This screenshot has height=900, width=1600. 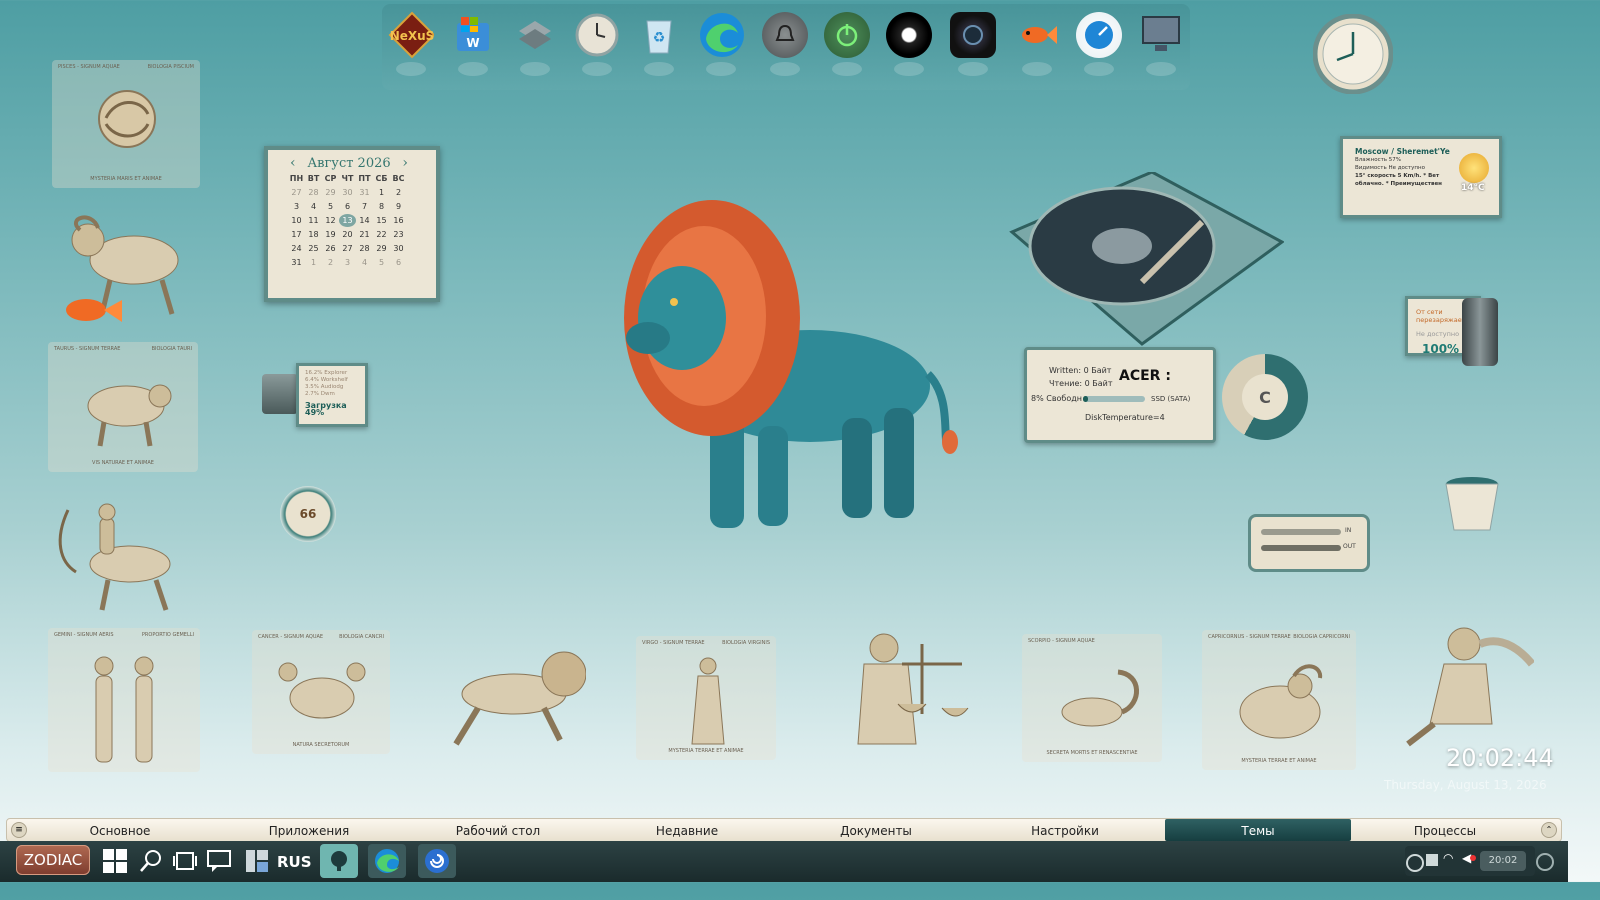 I want to click on tab-rabochiy-stol: Рабочий стол, so click(x=498, y=830).